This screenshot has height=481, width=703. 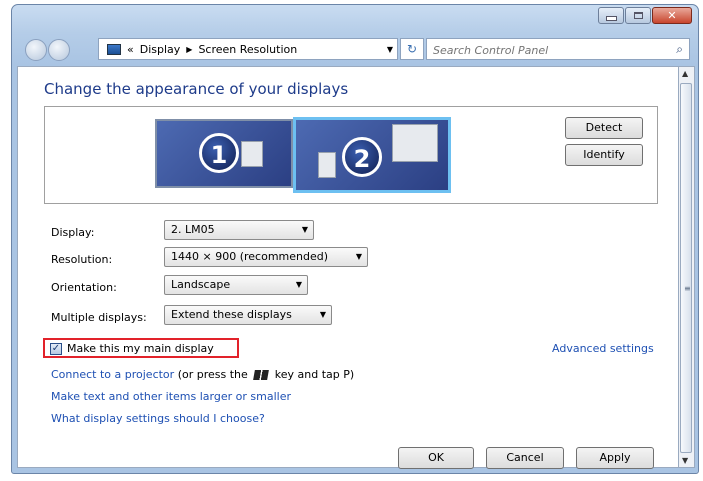 What do you see at coordinates (250, 256) in the screenshot?
I see `resolution-value: 1440 × 900 (recommended)` at bounding box center [250, 256].